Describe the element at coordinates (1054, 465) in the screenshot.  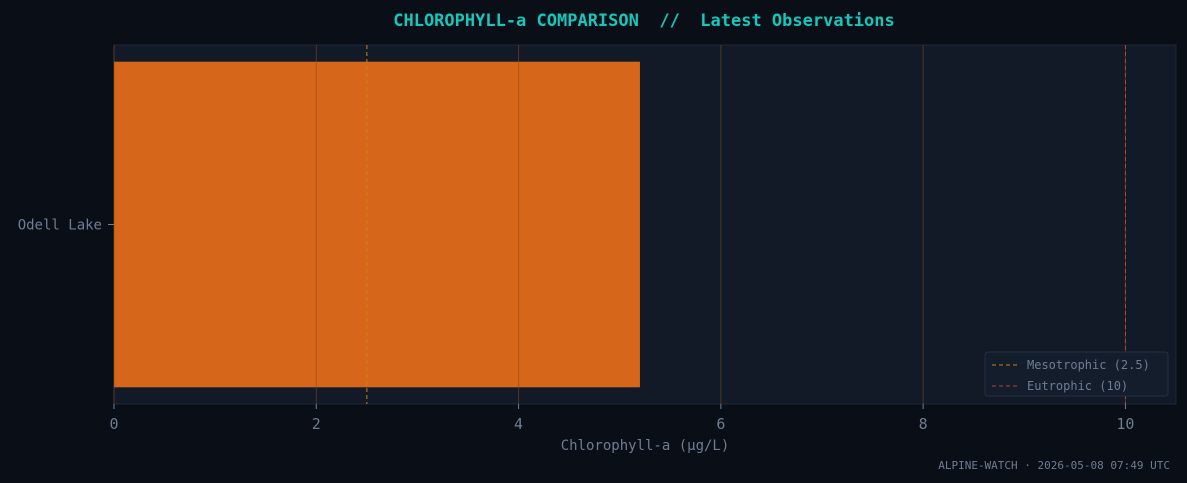
I see `footer-timestamp: ALPINE-WATCH · 2026-05-08 07:49 UTC` at that location.